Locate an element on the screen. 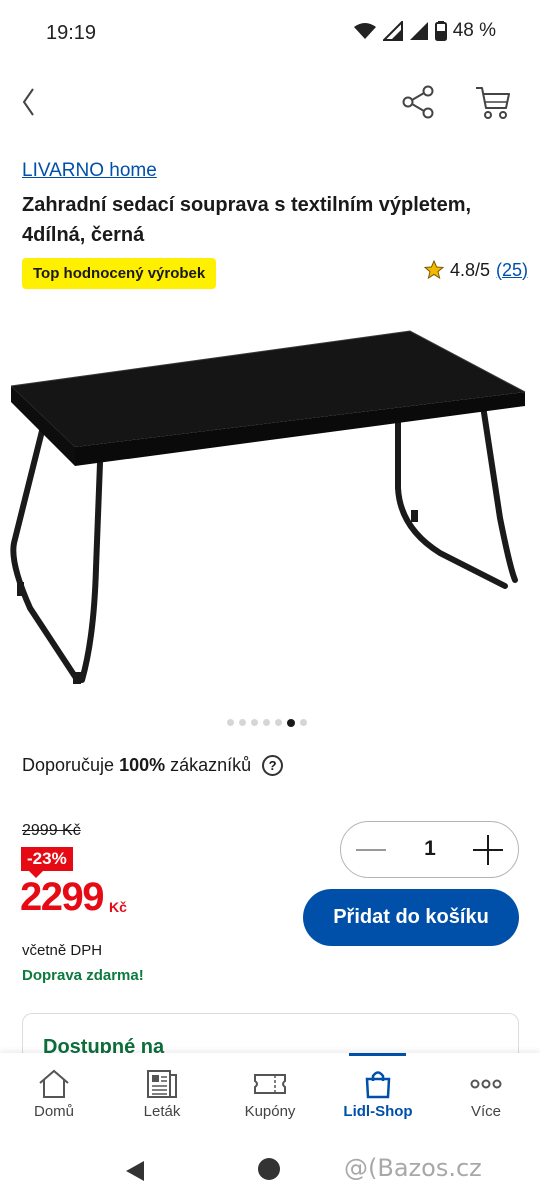 Image resolution: width=540 pixels, height=1200 pixels. back-button is located at coordinates (28, 102).